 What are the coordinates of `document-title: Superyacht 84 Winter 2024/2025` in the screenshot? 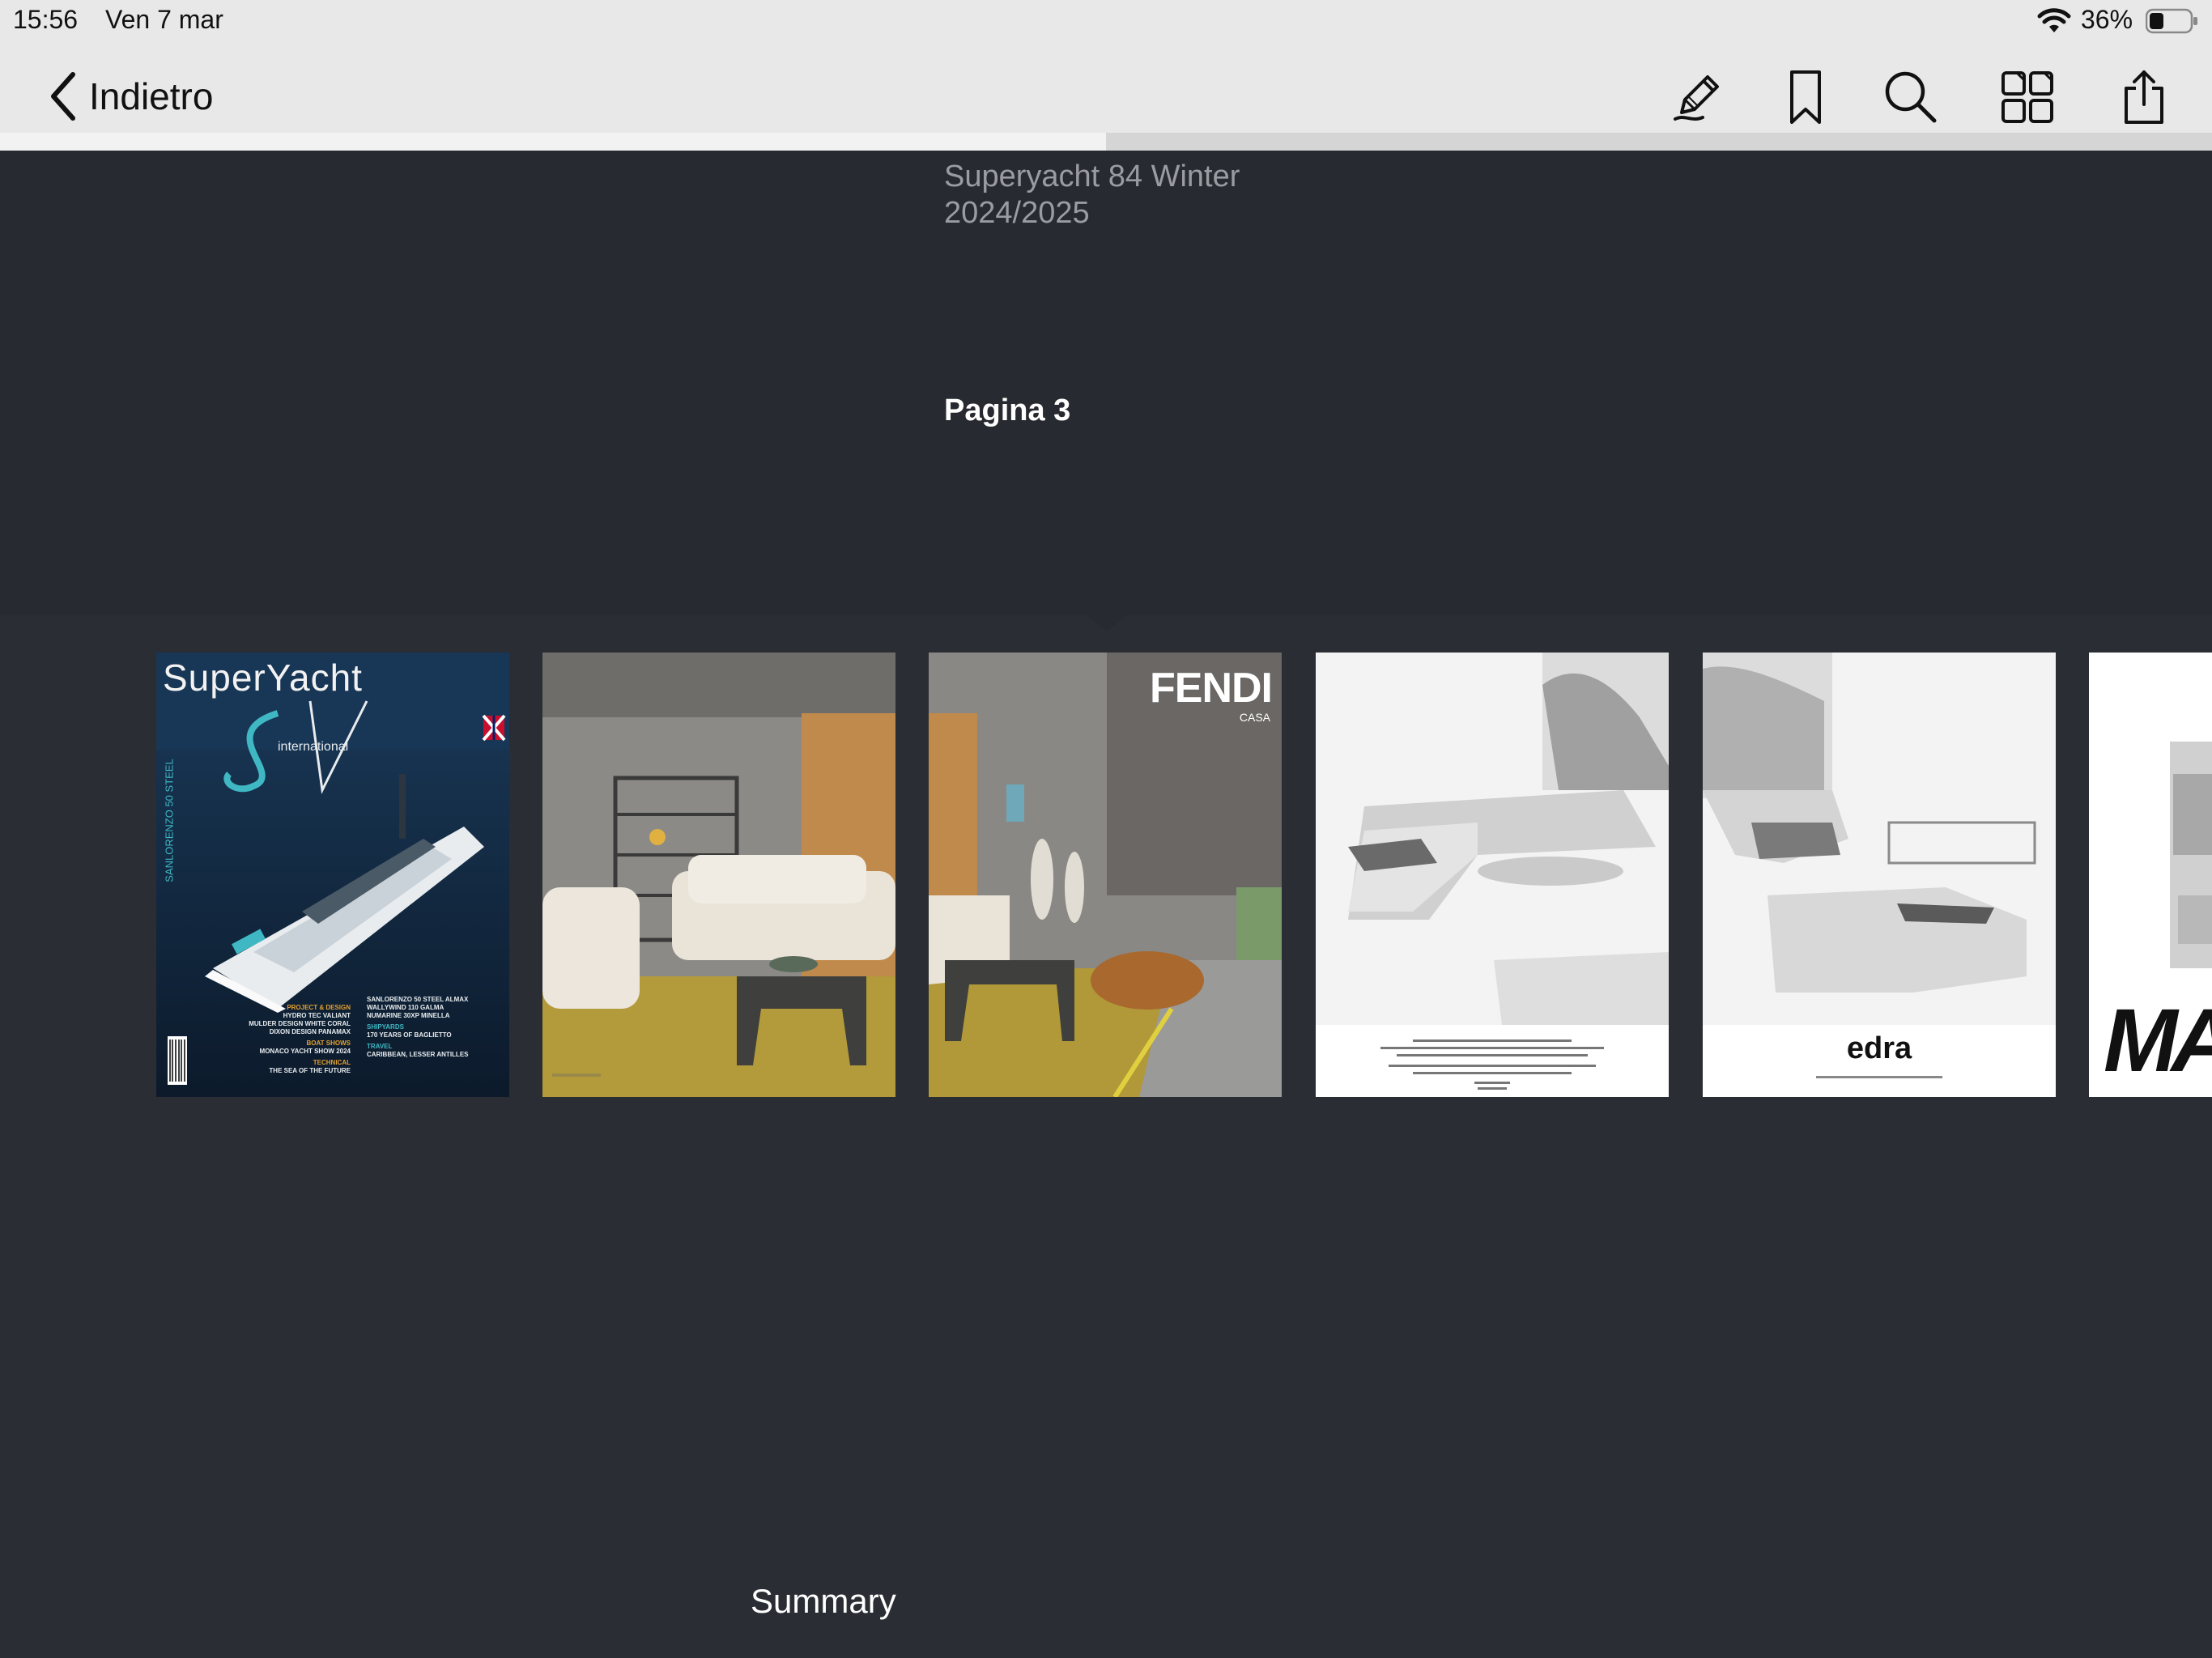 It's located at (1092, 194).